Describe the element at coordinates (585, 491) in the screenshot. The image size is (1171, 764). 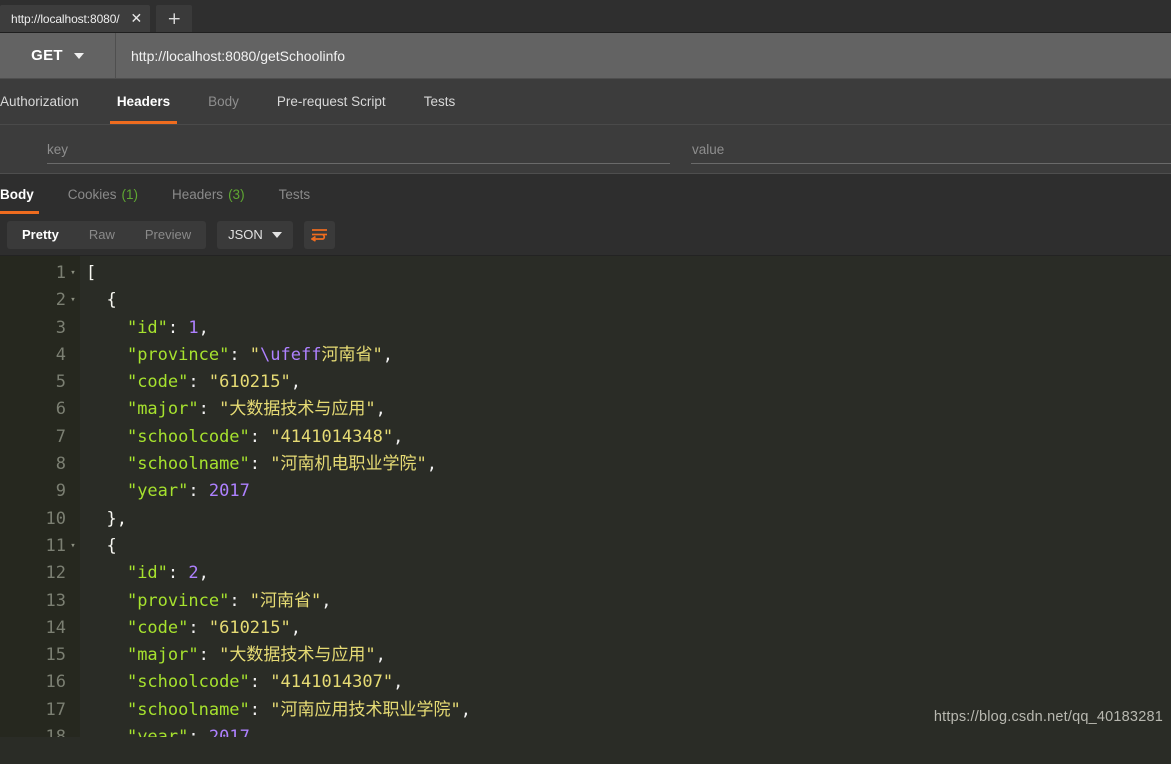
I see `code-line: 9 "year": 2017` at that location.